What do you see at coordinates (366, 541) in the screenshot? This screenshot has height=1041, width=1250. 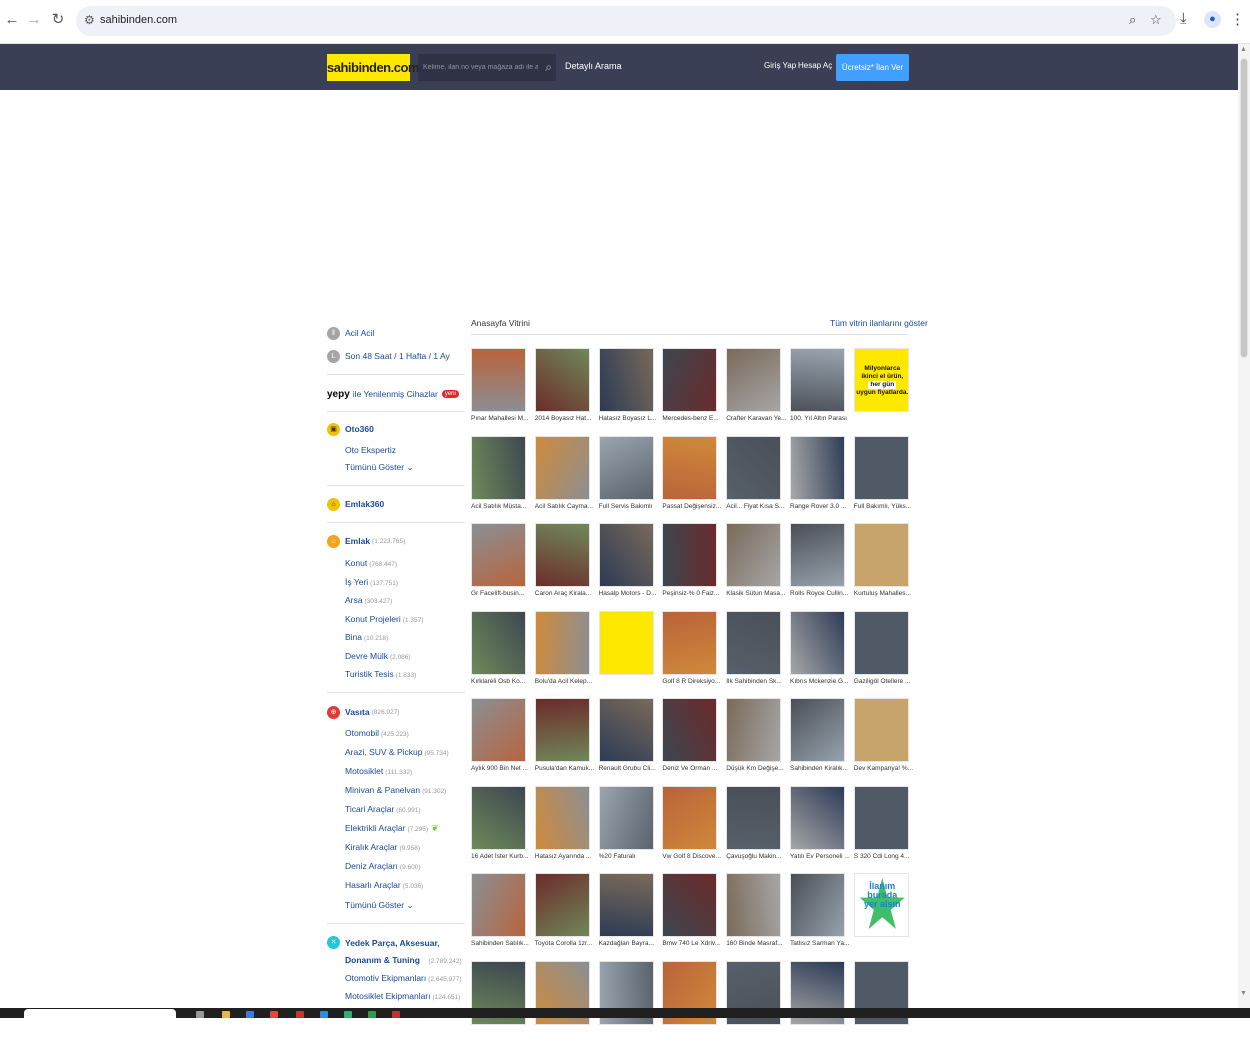 I see `emlak-category: ⌂ Emlak (1.223.765)` at bounding box center [366, 541].